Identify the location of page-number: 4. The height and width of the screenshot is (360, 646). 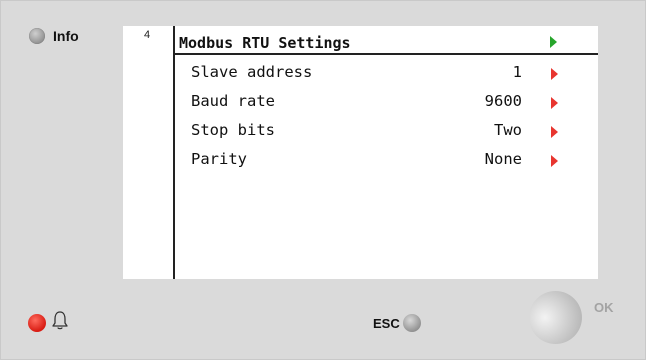
(147, 35).